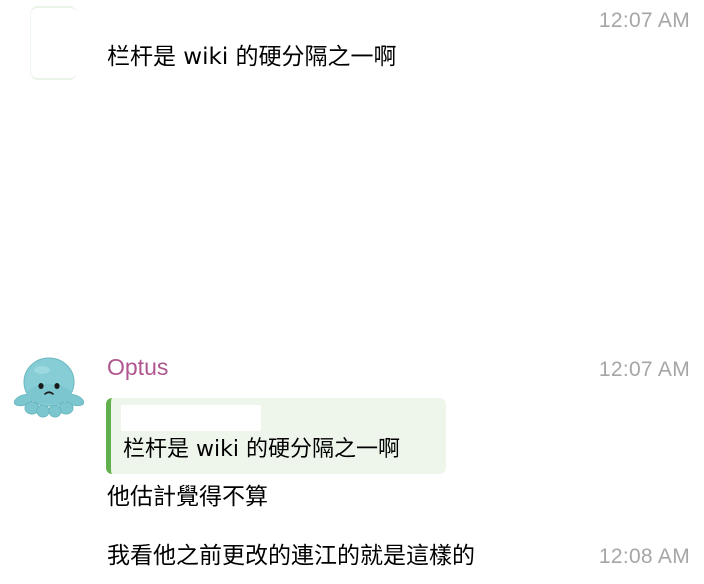 The width and height of the screenshot is (704, 584). What do you see at coordinates (291, 556) in the screenshot?
I see `message-text: 我看他之前更改的連江的就是這樣的` at bounding box center [291, 556].